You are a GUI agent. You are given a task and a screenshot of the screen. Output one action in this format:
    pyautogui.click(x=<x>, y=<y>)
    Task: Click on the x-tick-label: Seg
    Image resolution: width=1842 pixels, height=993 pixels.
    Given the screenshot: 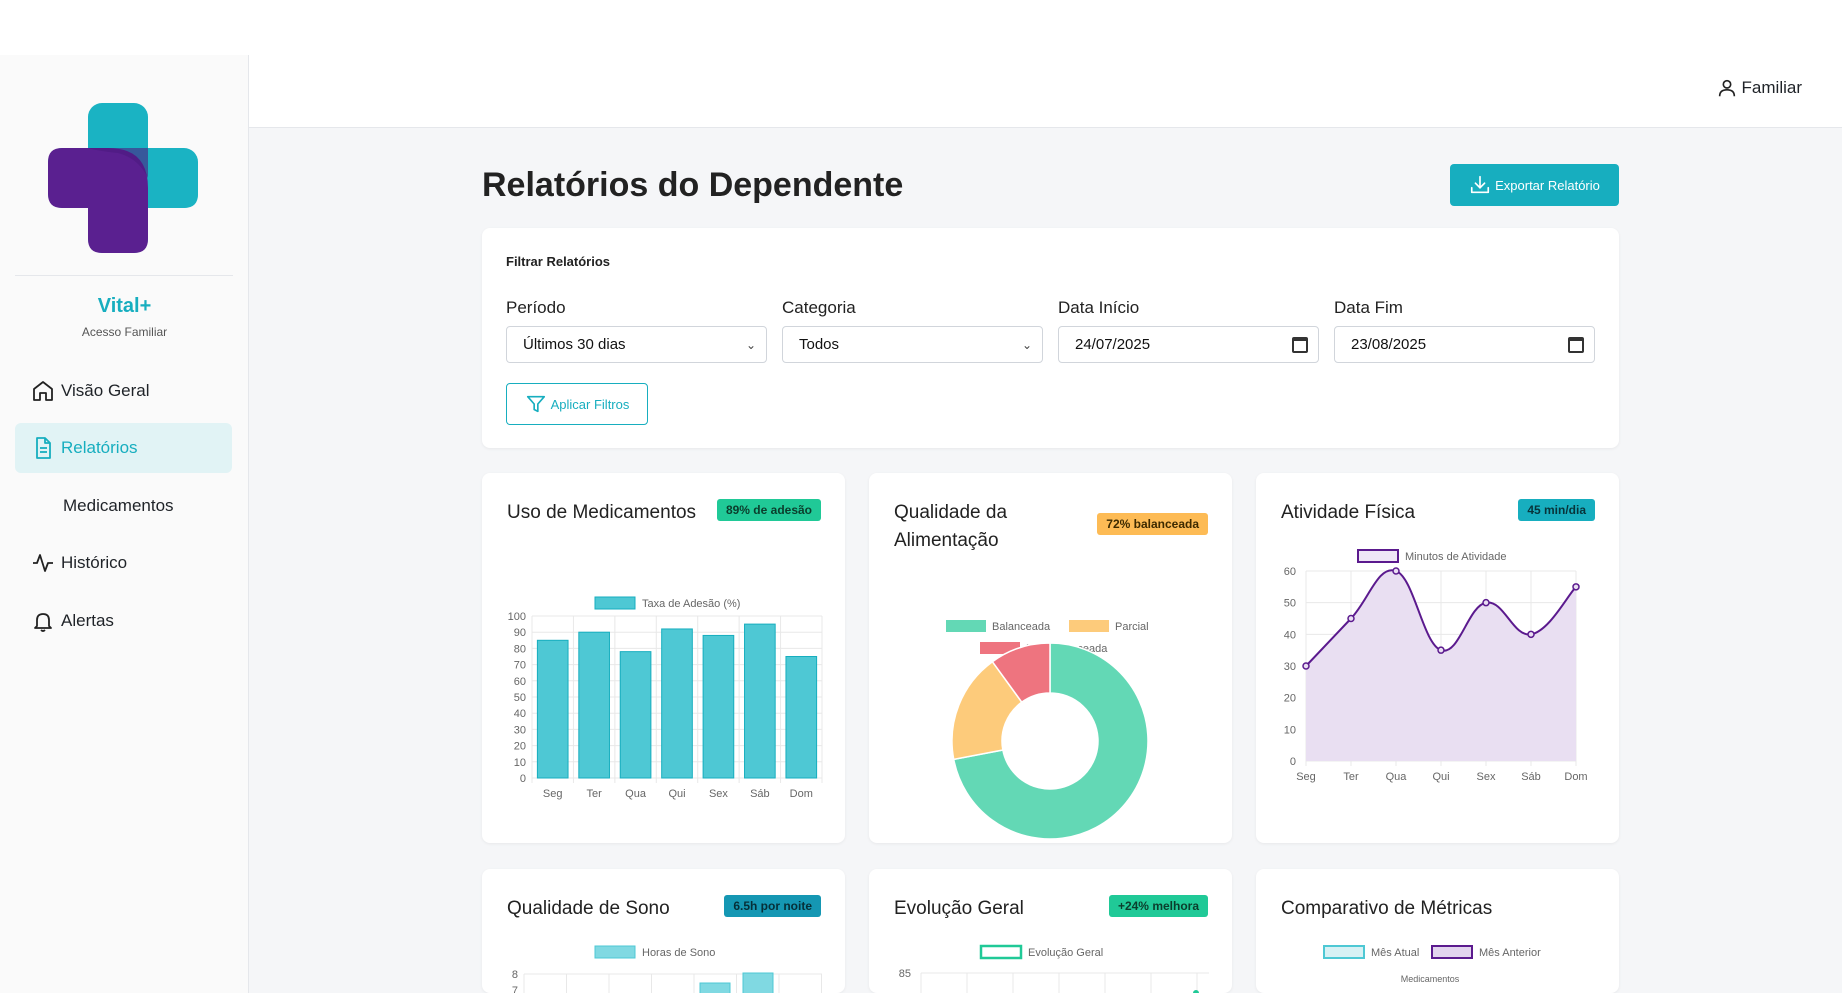 What is the action you would take?
    pyautogui.click(x=553, y=794)
    